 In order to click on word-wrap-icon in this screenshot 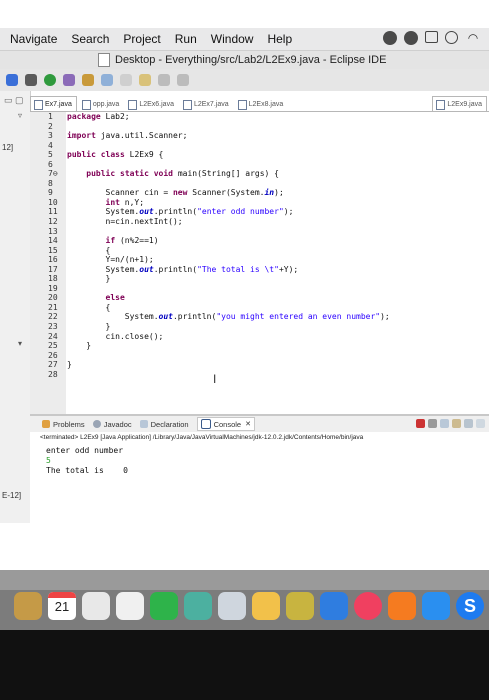, I will do `click(468, 423)`.